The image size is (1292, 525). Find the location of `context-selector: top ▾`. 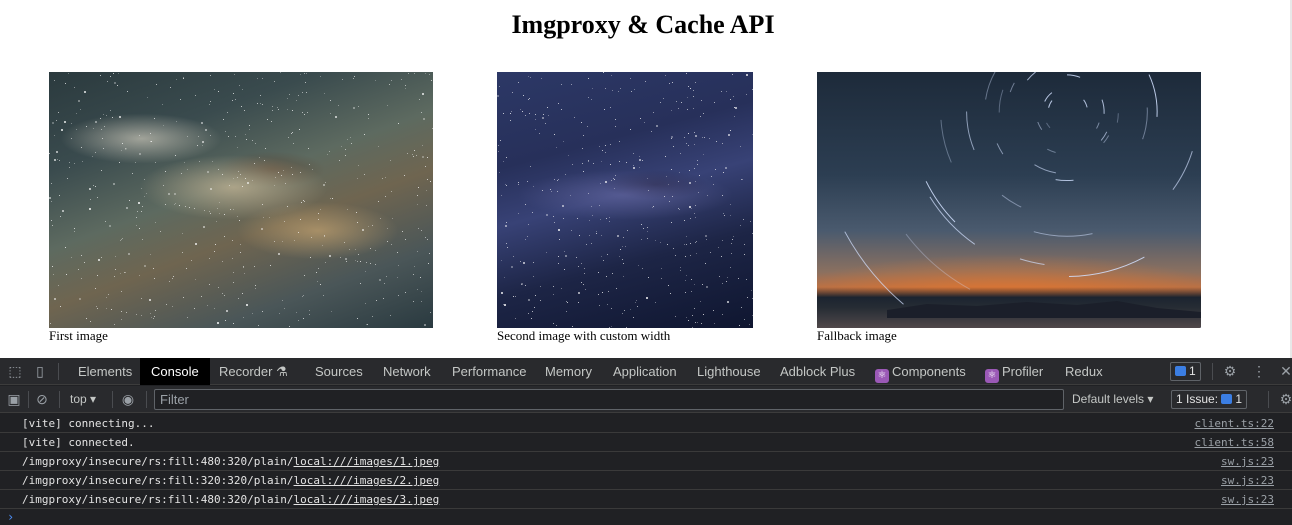

context-selector: top ▾ is located at coordinates (83, 399).